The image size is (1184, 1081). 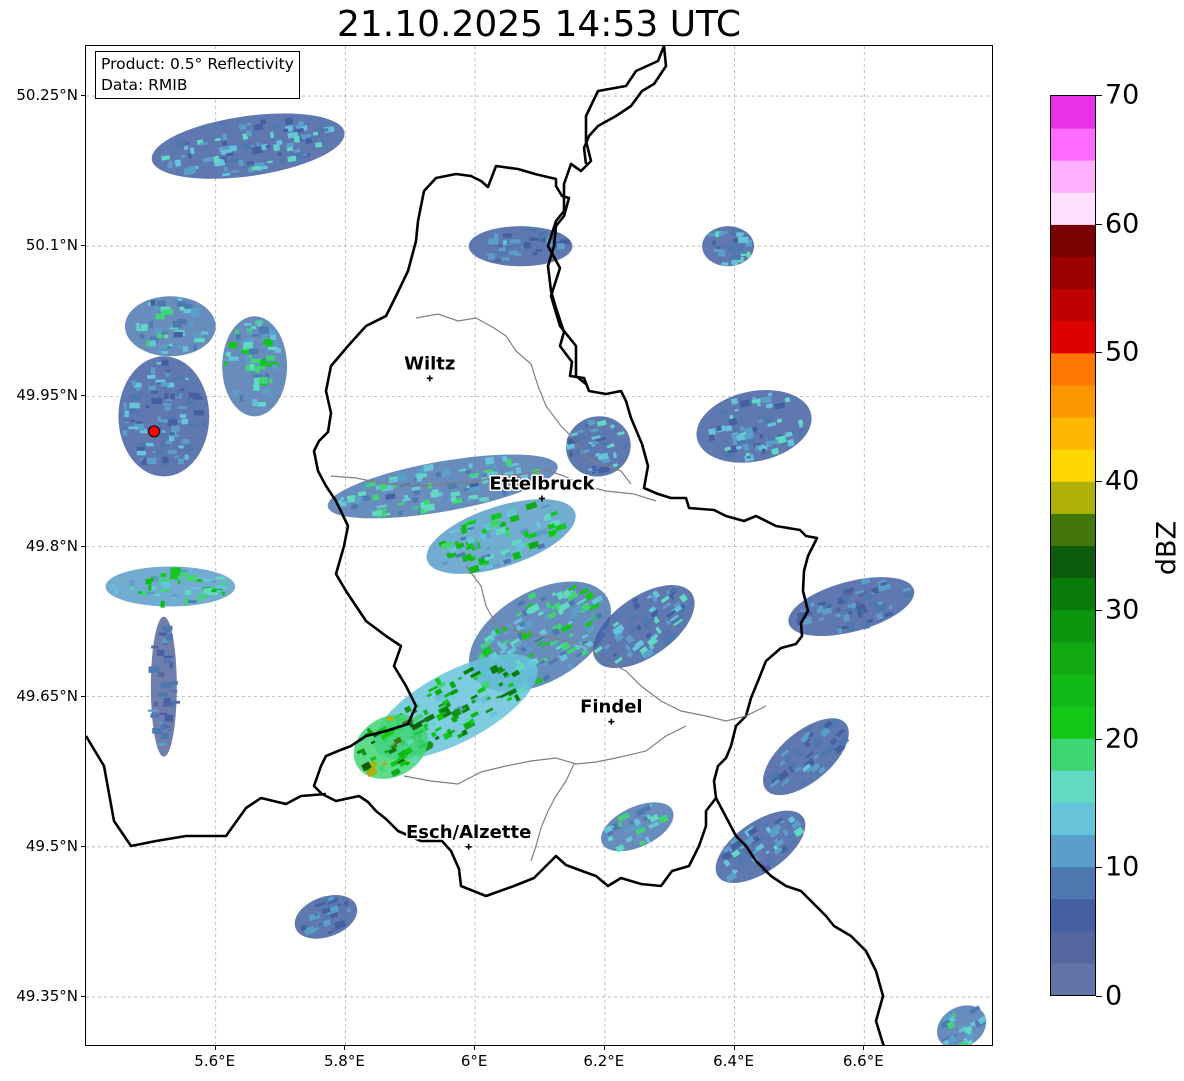 I want to click on radar-site-marker, so click(x=154, y=431).